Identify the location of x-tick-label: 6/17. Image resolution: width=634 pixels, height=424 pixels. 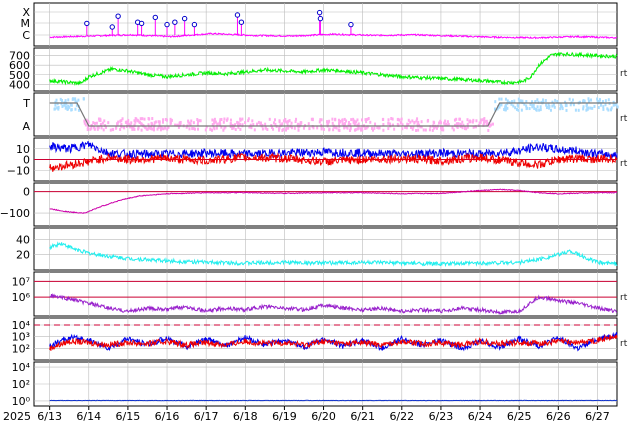
(206, 416).